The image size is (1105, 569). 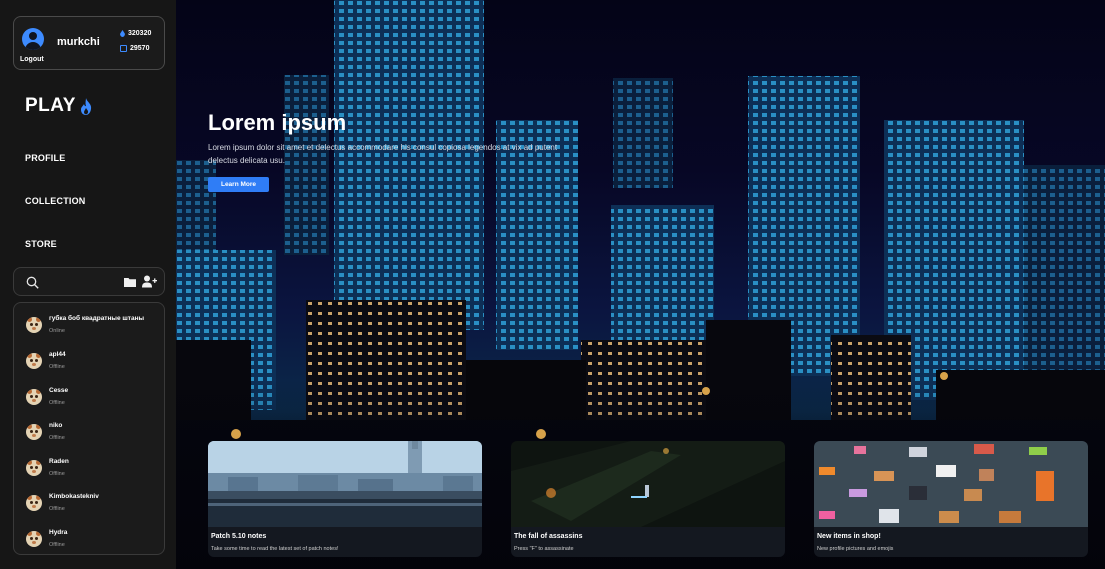 I want to click on hero-title: Lorem ipsum, so click(x=277, y=122).